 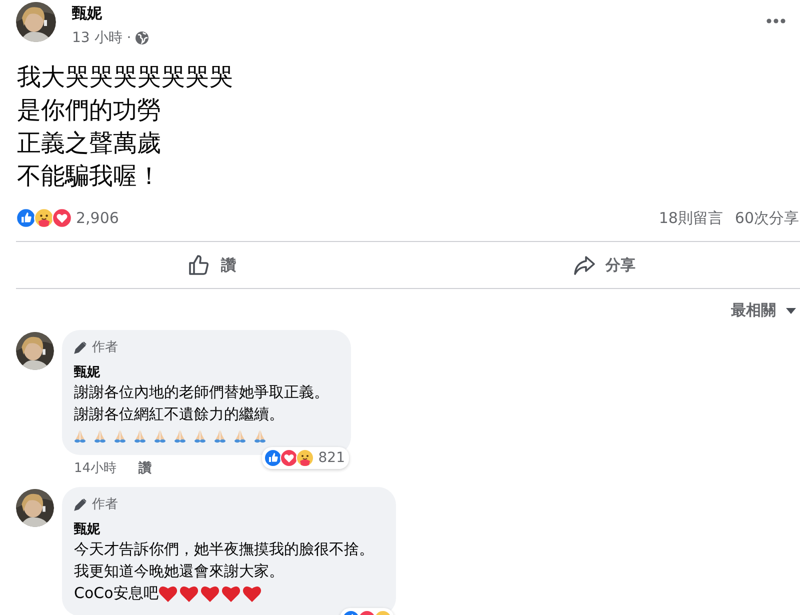 What do you see at coordinates (212, 265) in the screenshot?
I see `like-button: 讚` at bounding box center [212, 265].